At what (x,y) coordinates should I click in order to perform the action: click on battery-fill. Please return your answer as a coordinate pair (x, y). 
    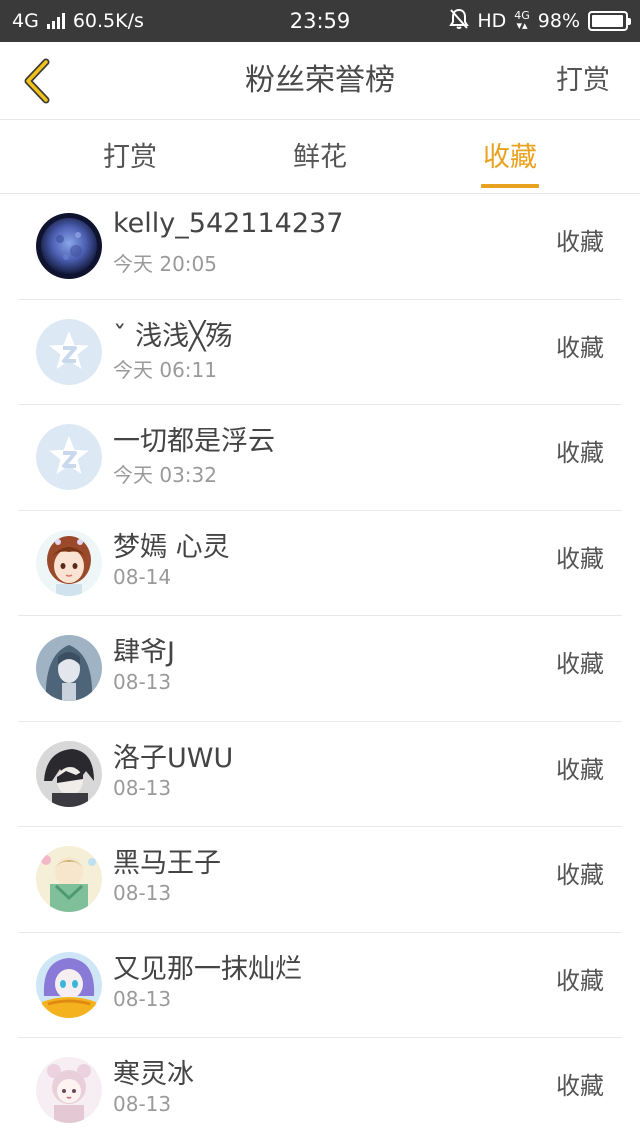
    Looking at the image, I should click on (608, 21).